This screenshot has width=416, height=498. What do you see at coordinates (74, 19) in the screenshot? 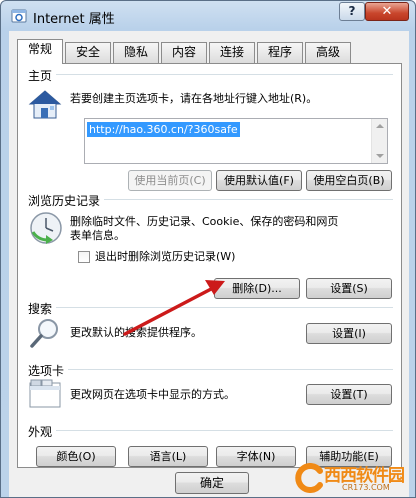
I see `window-title: Internet 属性` at bounding box center [74, 19].